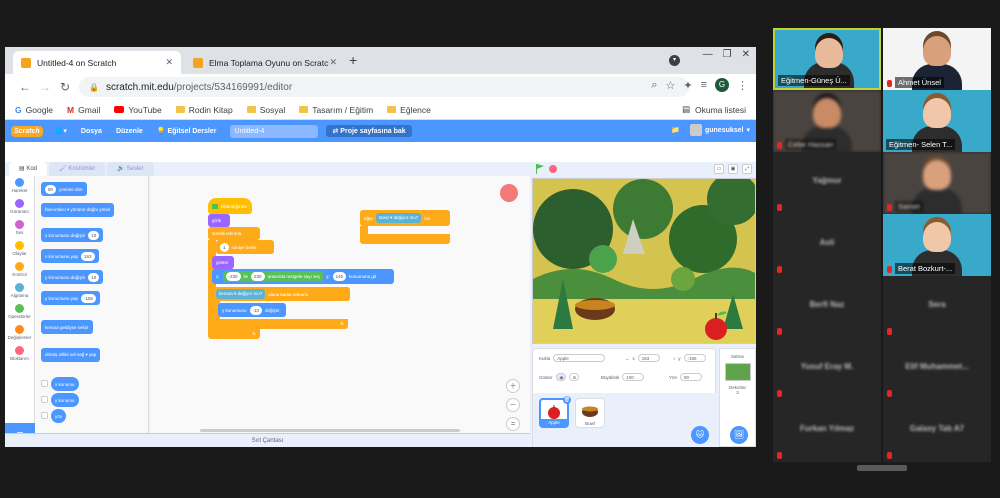 Image resolution: width=1000 pixels, height=498 pixels. I want to click on palette-change-y: y konumunu değiştir 10, so click(72, 277).